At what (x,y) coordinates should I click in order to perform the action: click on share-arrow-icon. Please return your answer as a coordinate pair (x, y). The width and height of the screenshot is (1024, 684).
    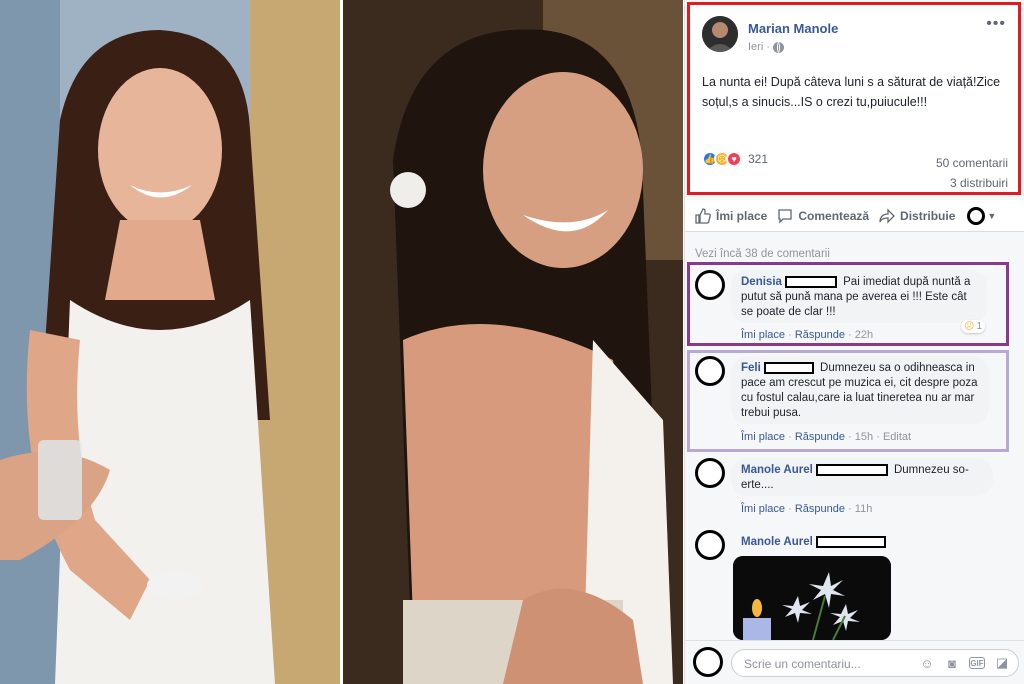
    Looking at the image, I should click on (887, 215).